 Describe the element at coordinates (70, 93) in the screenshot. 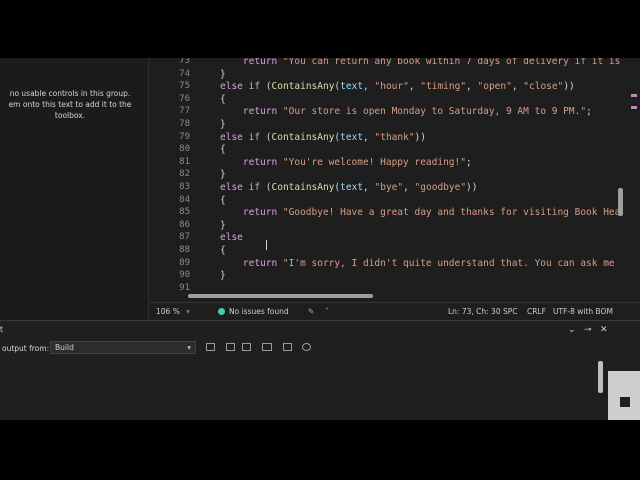

I see `toolbox-message-line: no usable controls in this group.` at that location.